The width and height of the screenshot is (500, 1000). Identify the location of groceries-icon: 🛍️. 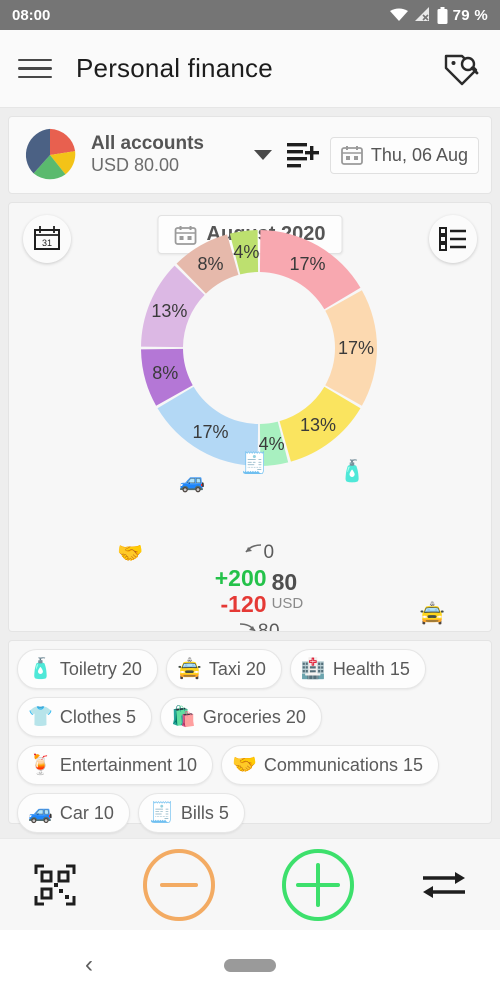
(183, 717).